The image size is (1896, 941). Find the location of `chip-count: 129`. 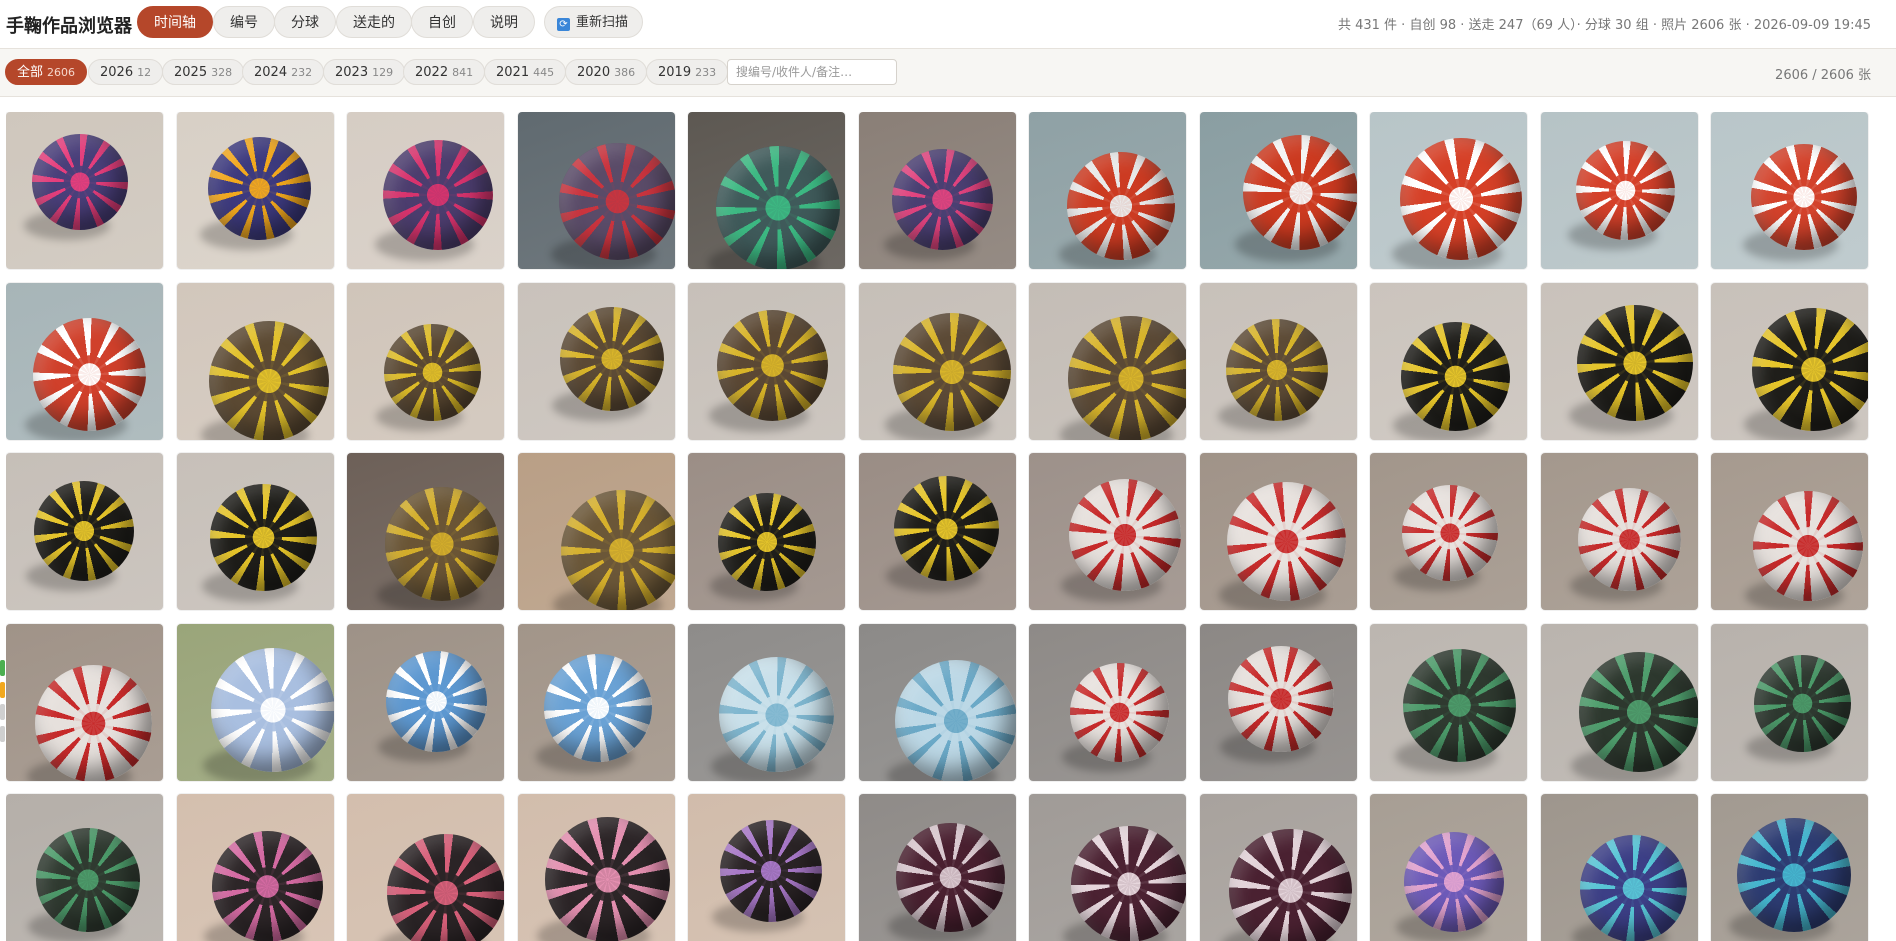

chip-count: 129 is located at coordinates (383, 72).